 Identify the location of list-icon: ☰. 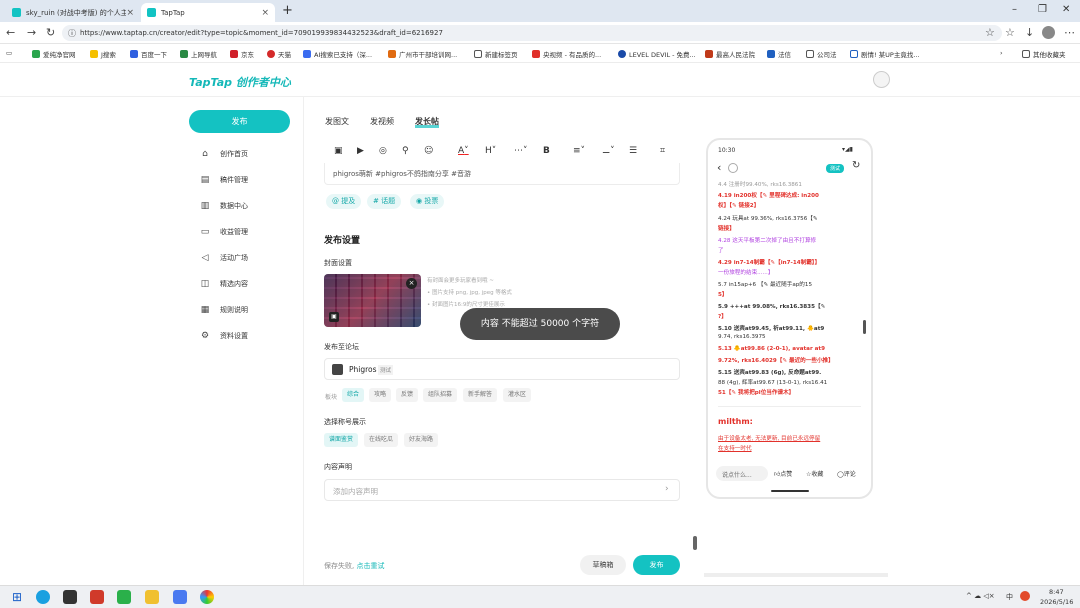
(633, 151).